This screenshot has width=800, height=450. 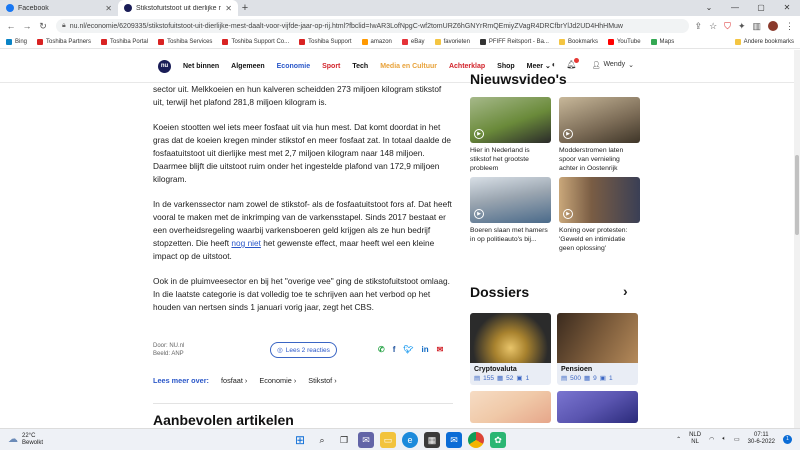 What do you see at coordinates (376, 42) in the screenshot?
I see `bookmark-item: amazon` at bounding box center [376, 42].